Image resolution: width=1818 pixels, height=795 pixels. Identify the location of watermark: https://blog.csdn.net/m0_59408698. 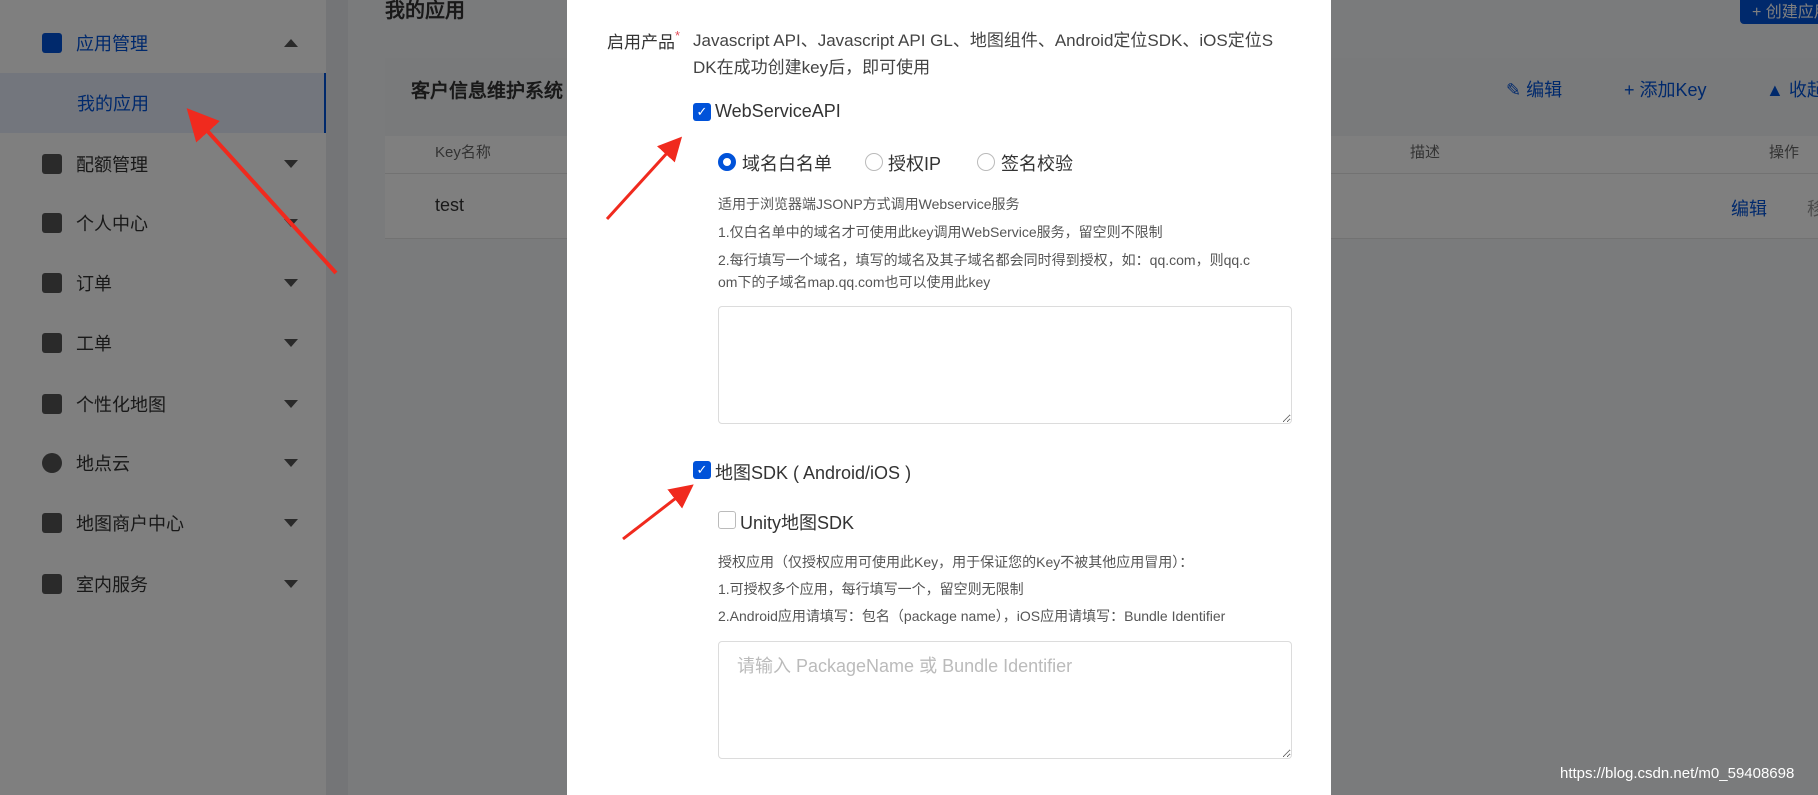
(1677, 773).